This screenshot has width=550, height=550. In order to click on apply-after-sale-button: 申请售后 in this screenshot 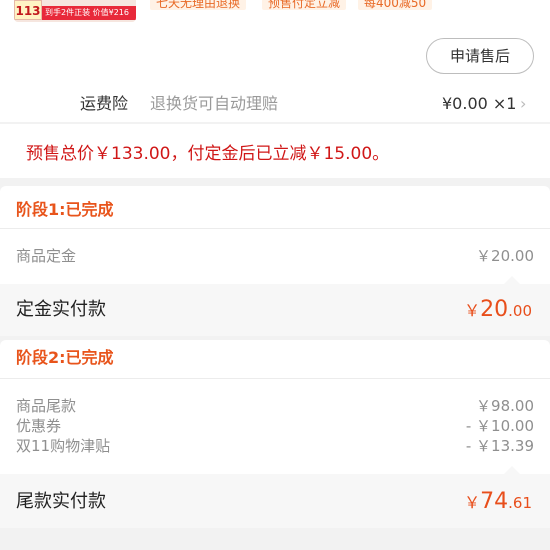, I will do `click(480, 56)`.